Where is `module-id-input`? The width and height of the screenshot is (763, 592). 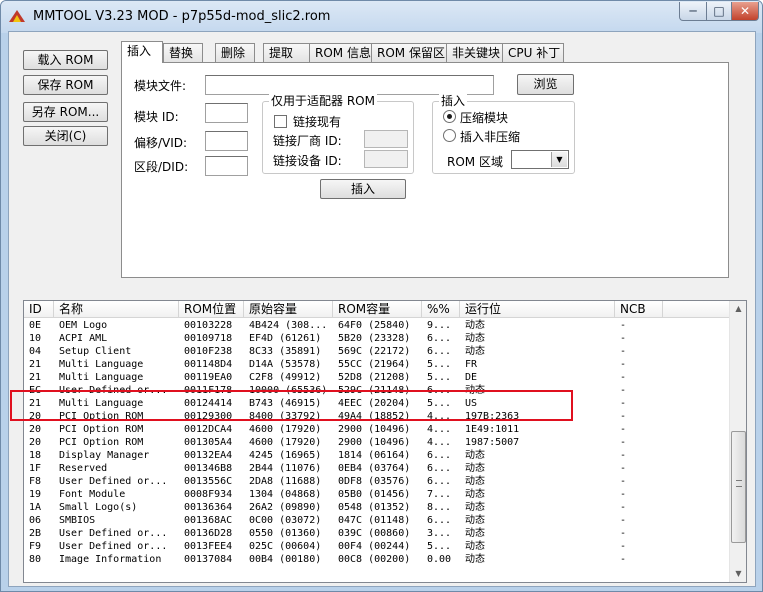
module-id-input is located at coordinates (226, 113).